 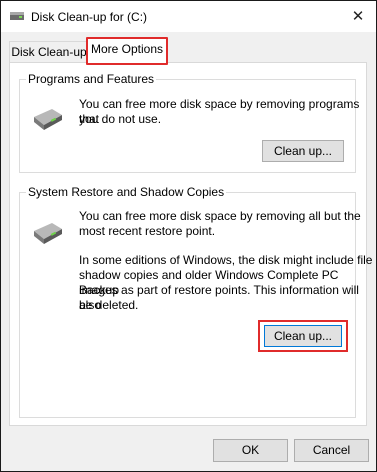 What do you see at coordinates (126, 192) in the screenshot?
I see `group-title: System Restore and Shadow Copies` at bounding box center [126, 192].